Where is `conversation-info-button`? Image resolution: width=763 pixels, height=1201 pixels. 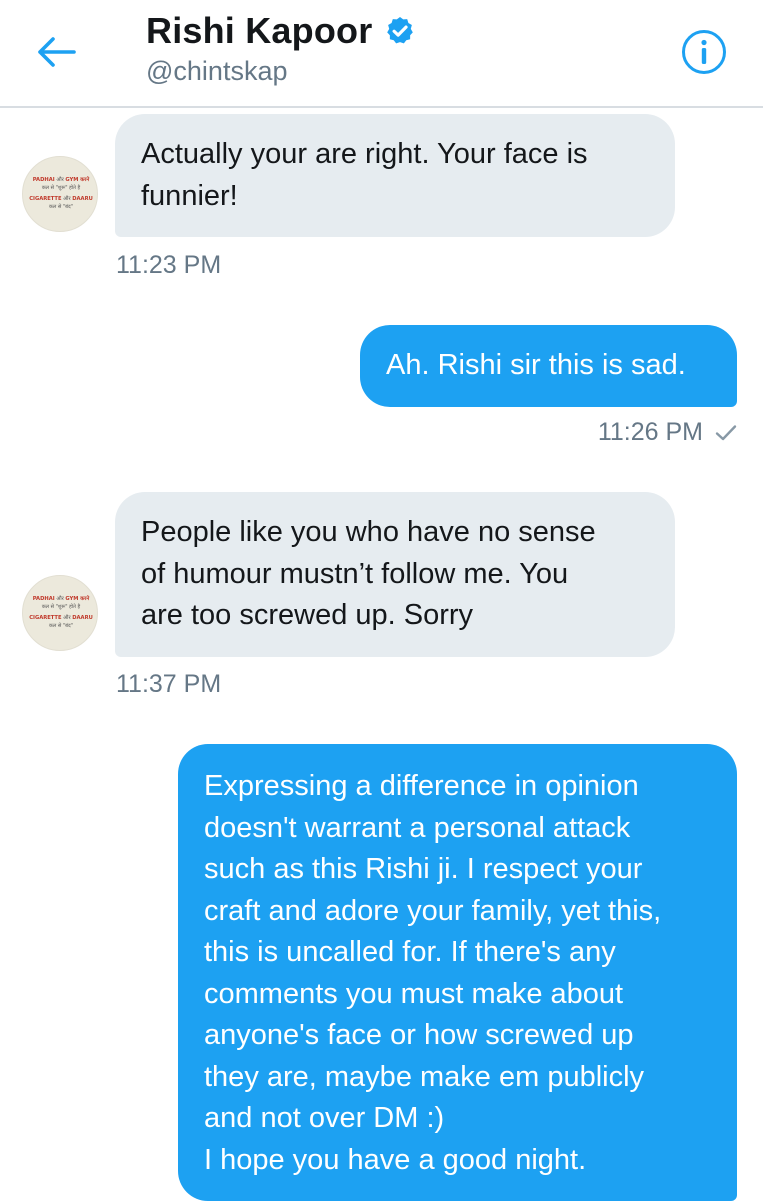 conversation-info-button is located at coordinates (704, 52).